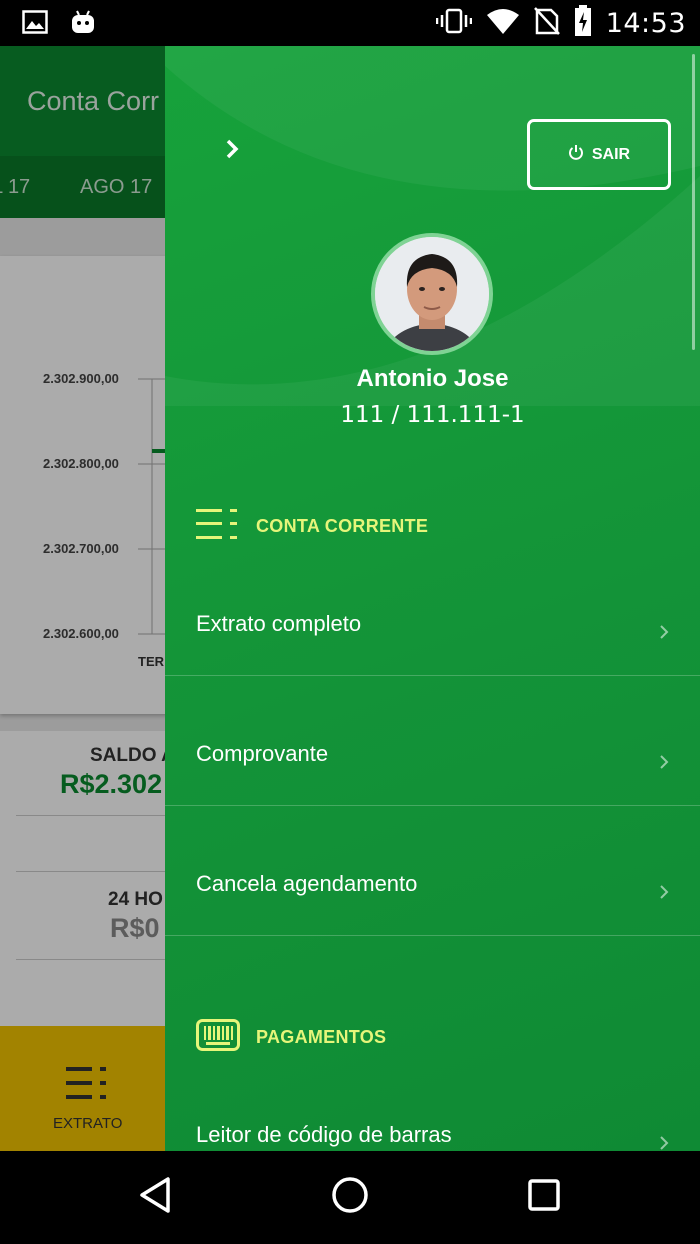 Image resolution: width=700 pixels, height=1244 pixels. Describe the element at coordinates (432, 1113) in the screenshot. I see `menu-item-leitor-codigo-barras: Leitor de código de barras` at that location.